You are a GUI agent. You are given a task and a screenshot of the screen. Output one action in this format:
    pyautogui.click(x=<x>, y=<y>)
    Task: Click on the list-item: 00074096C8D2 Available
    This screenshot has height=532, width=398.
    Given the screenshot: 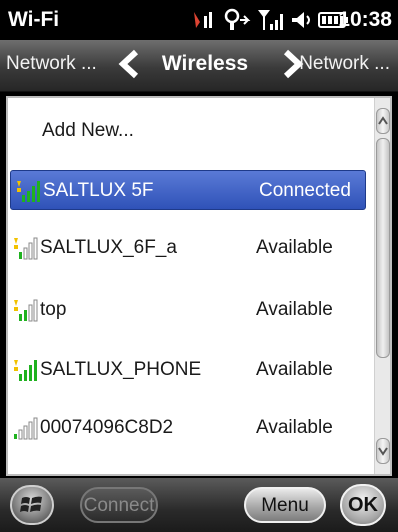 What is the action you would take?
    pyautogui.click(x=189, y=428)
    